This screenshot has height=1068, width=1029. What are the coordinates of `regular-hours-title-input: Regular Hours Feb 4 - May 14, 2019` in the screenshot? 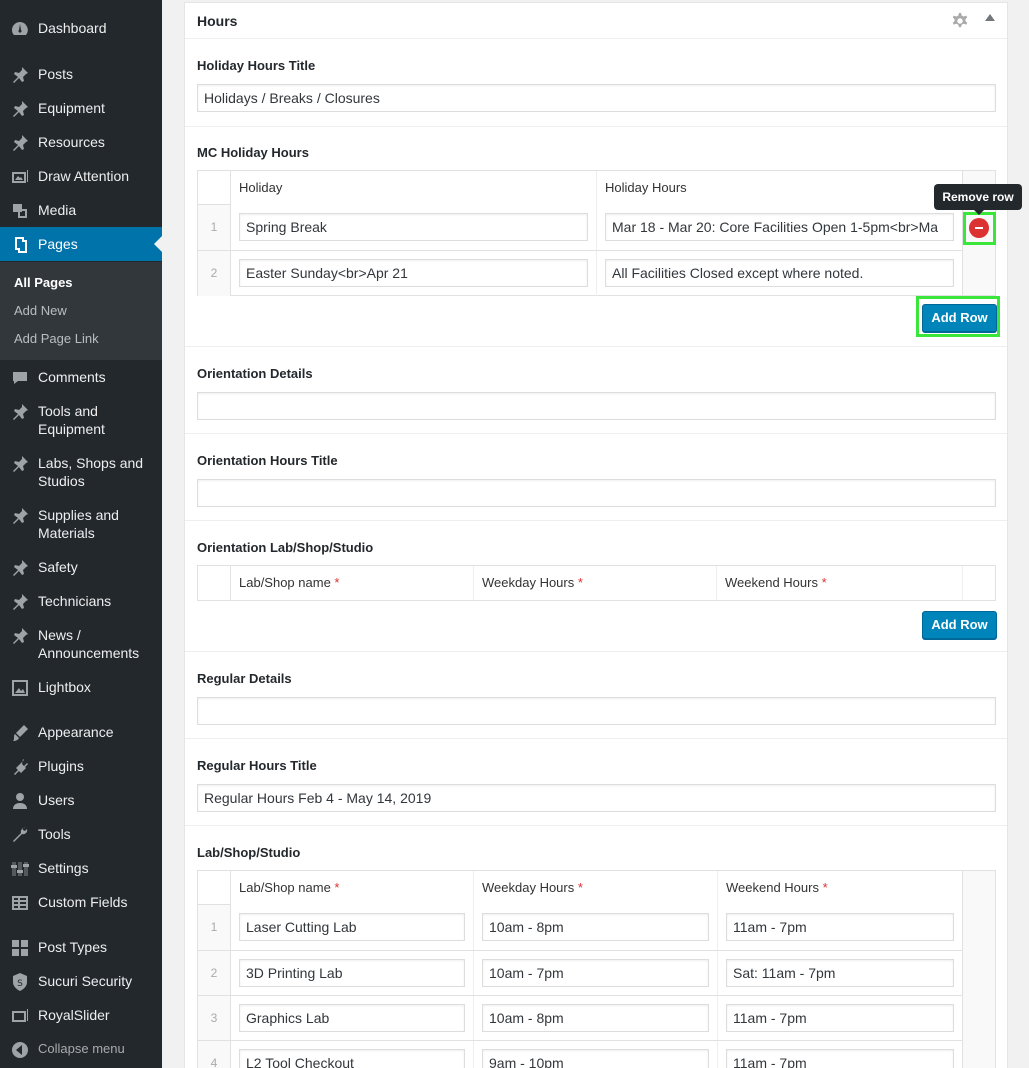 It's located at (596, 798).